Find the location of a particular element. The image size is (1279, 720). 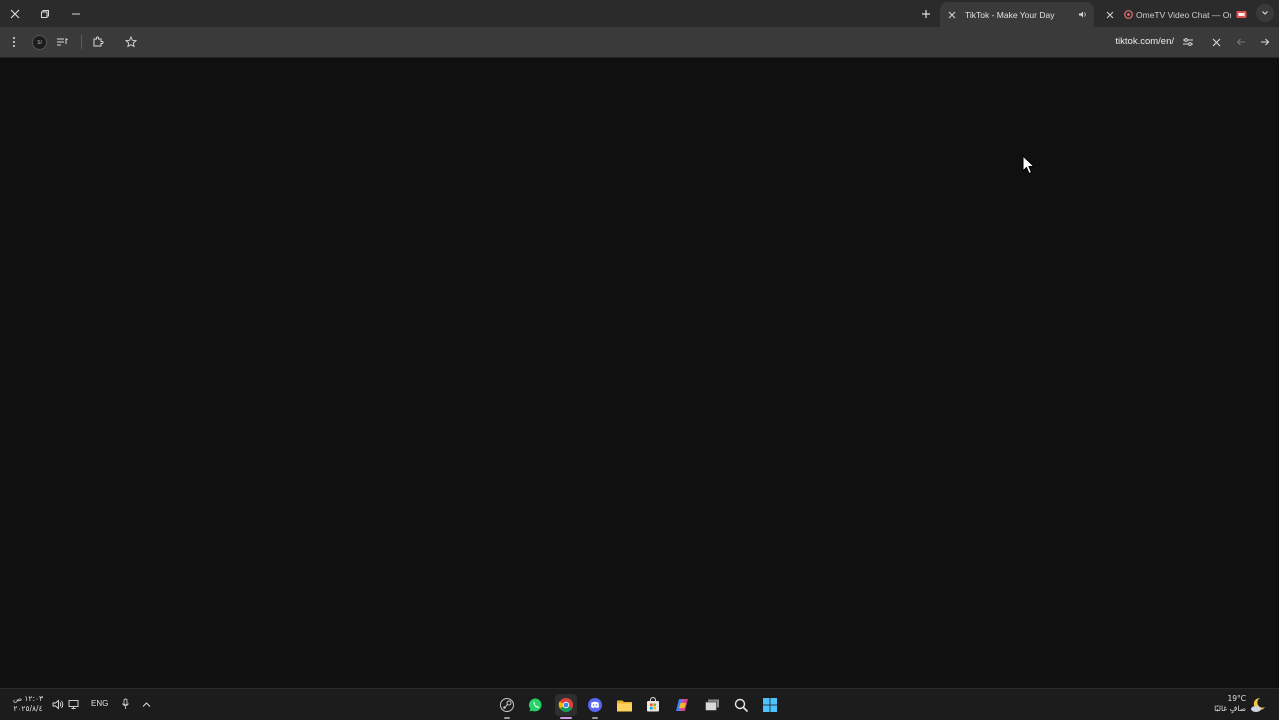

kebab-menu-icon is located at coordinates (14, 42).